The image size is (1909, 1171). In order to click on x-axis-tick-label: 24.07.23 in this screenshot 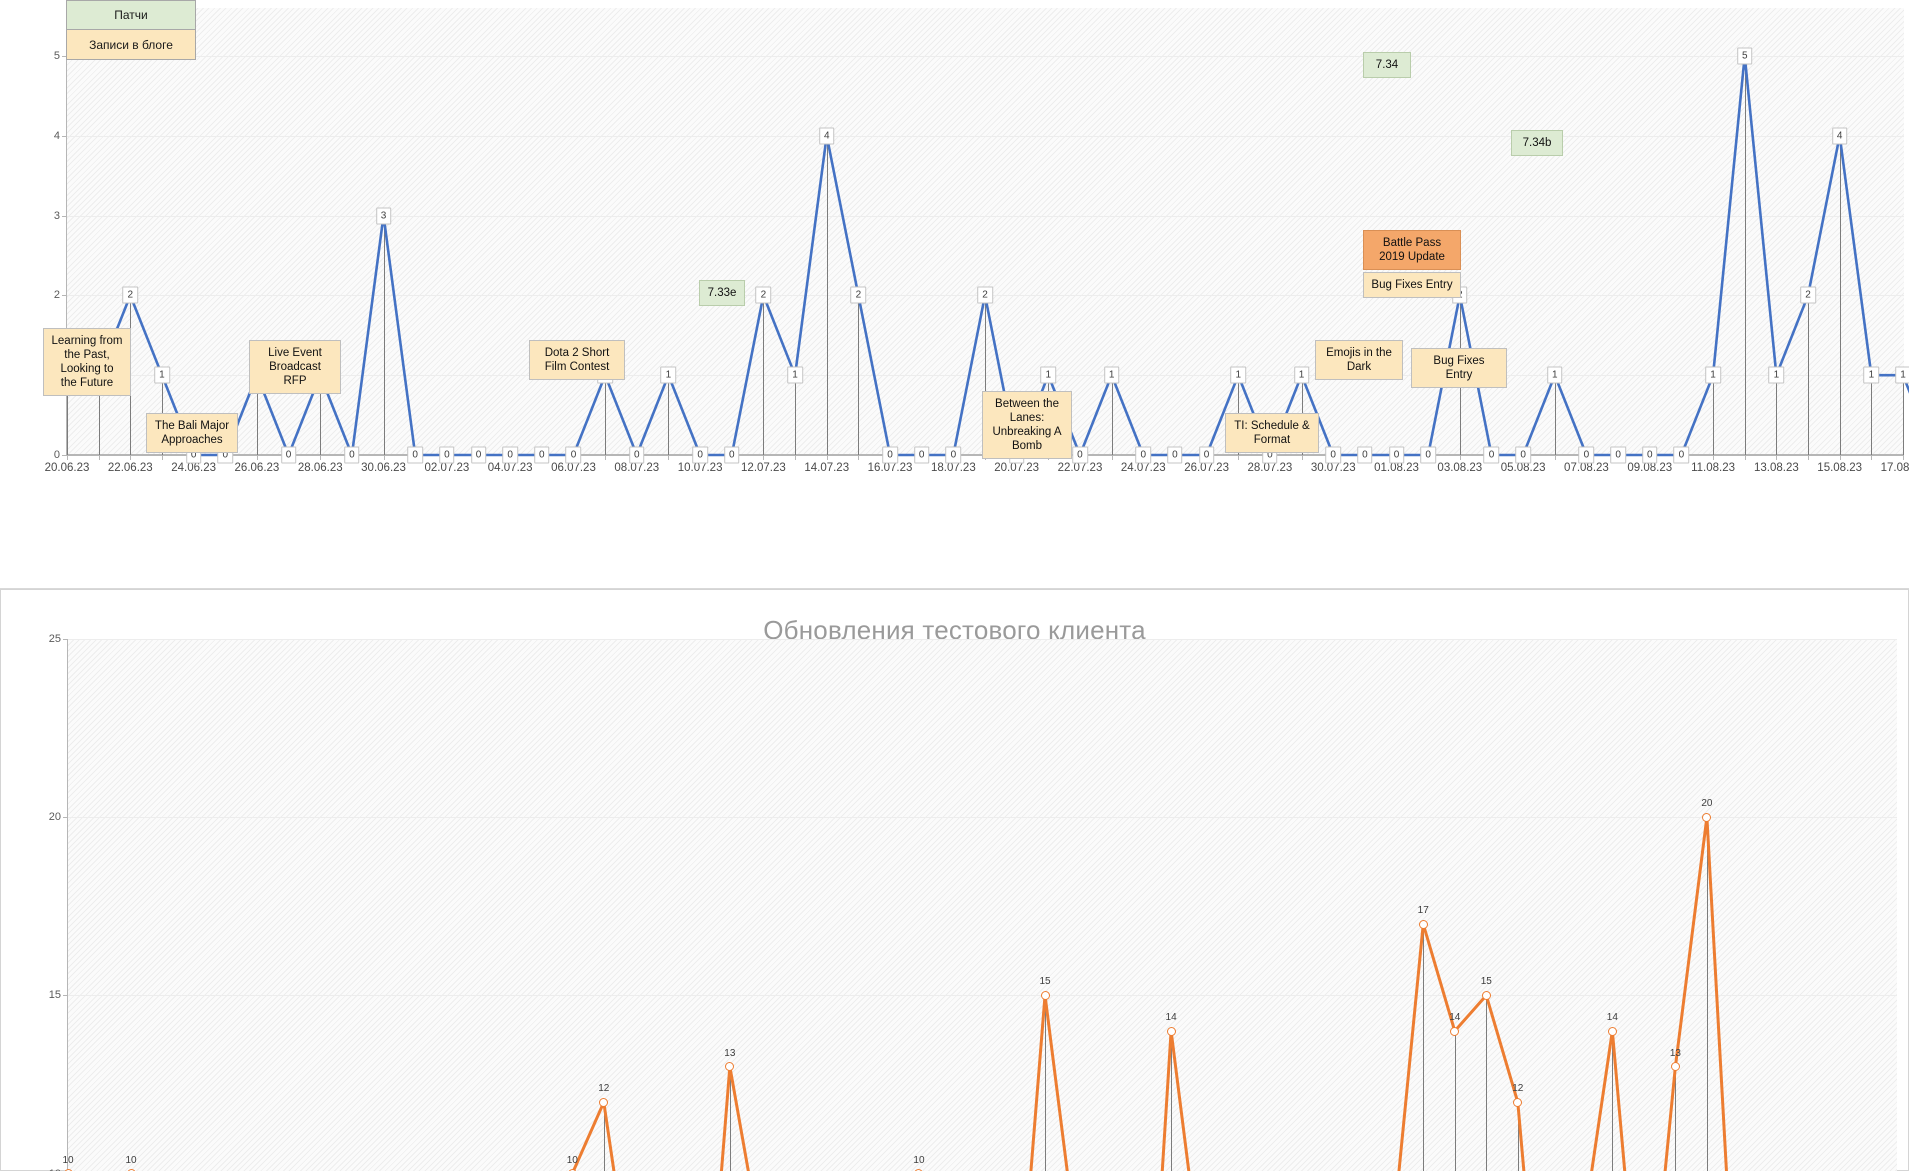, I will do `click(1143, 468)`.